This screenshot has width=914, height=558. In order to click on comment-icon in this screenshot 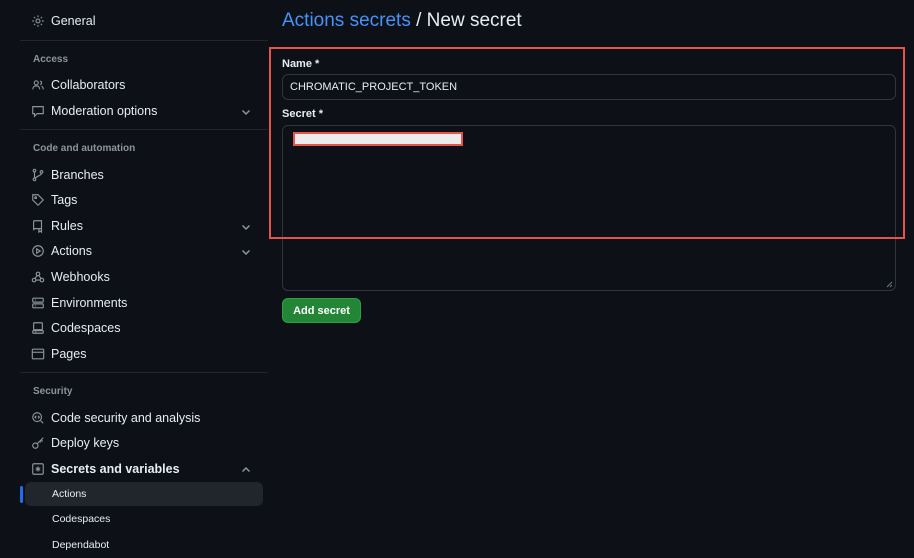, I will do `click(38, 111)`.